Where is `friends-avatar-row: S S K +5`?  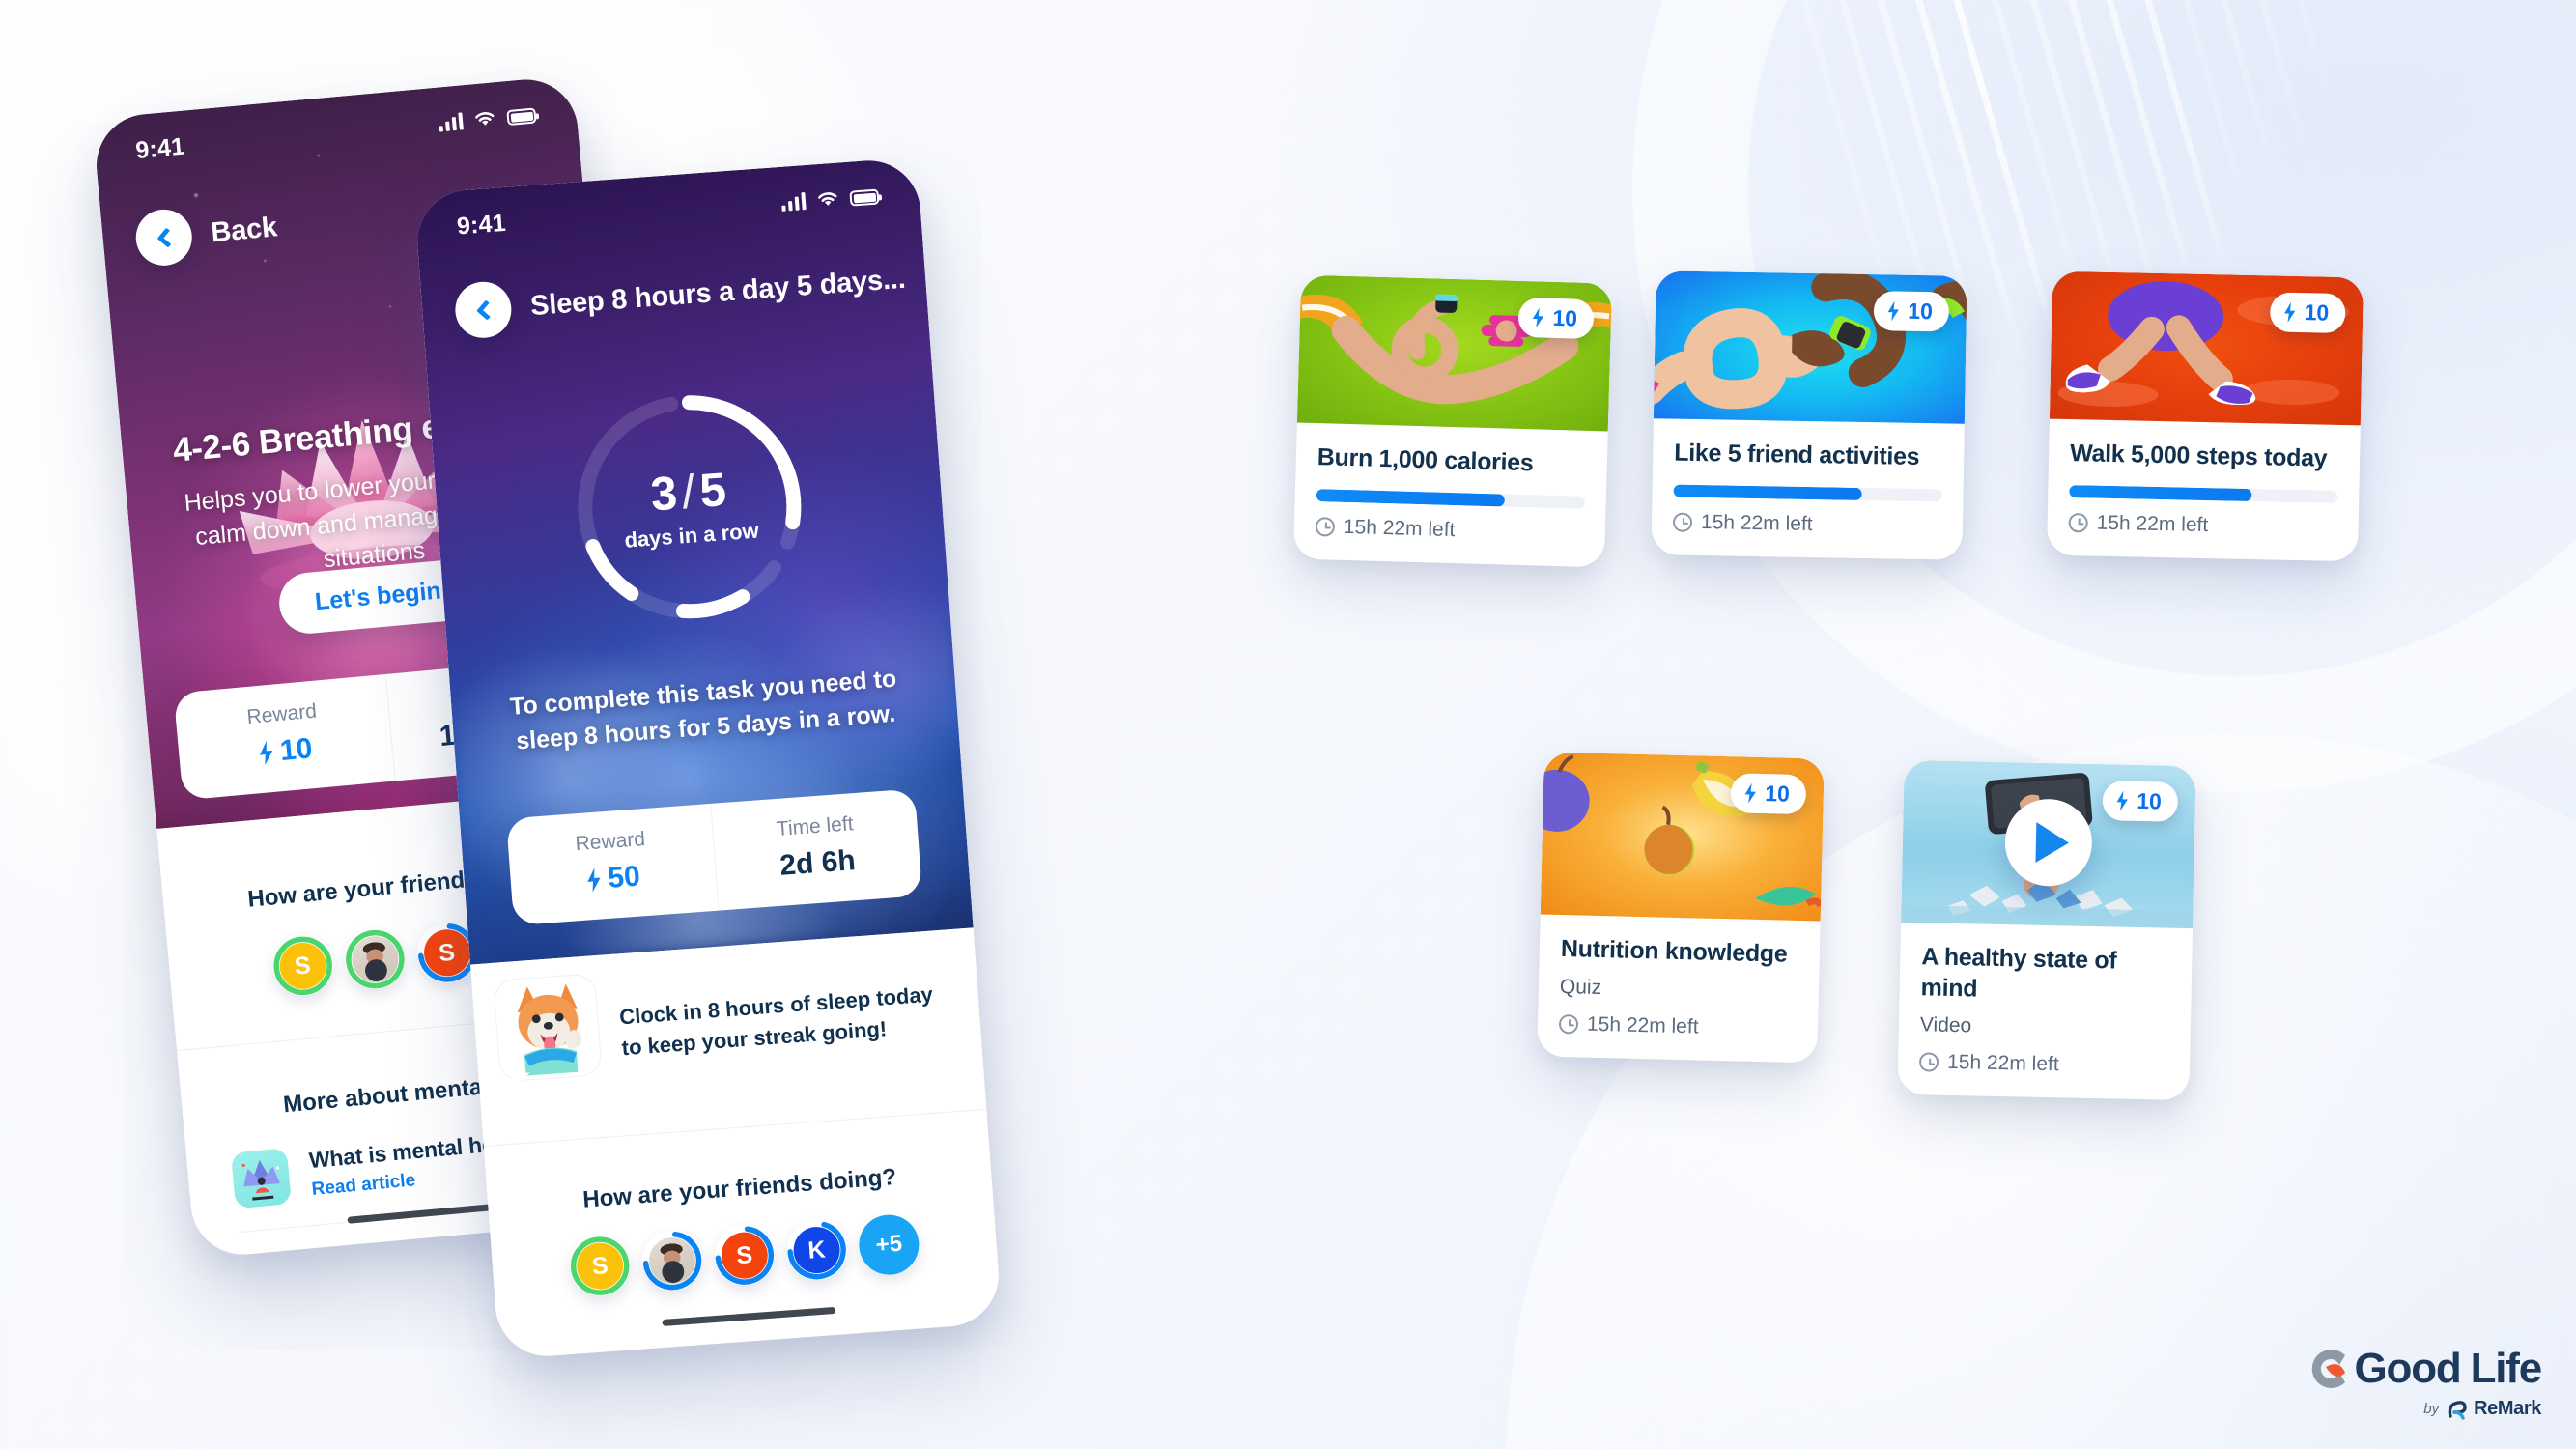 friends-avatar-row: S S K +5 is located at coordinates (744, 1256).